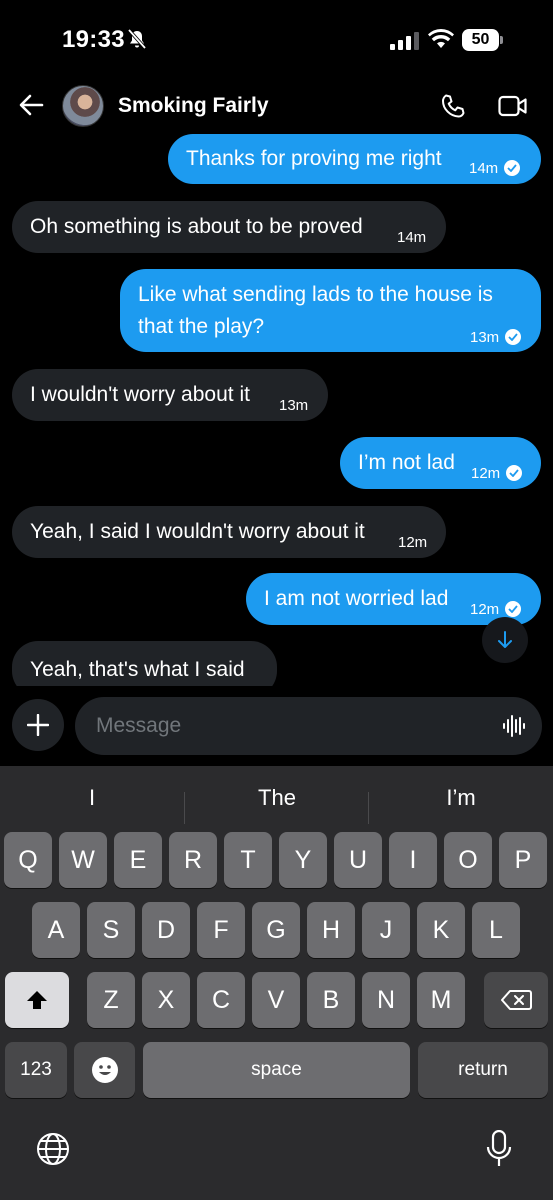 This screenshot has height=1200, width=553. What do you see at coordinates (276, 930) in the screenshot?
I see `key-g: G` at bounding box center [276, 930].